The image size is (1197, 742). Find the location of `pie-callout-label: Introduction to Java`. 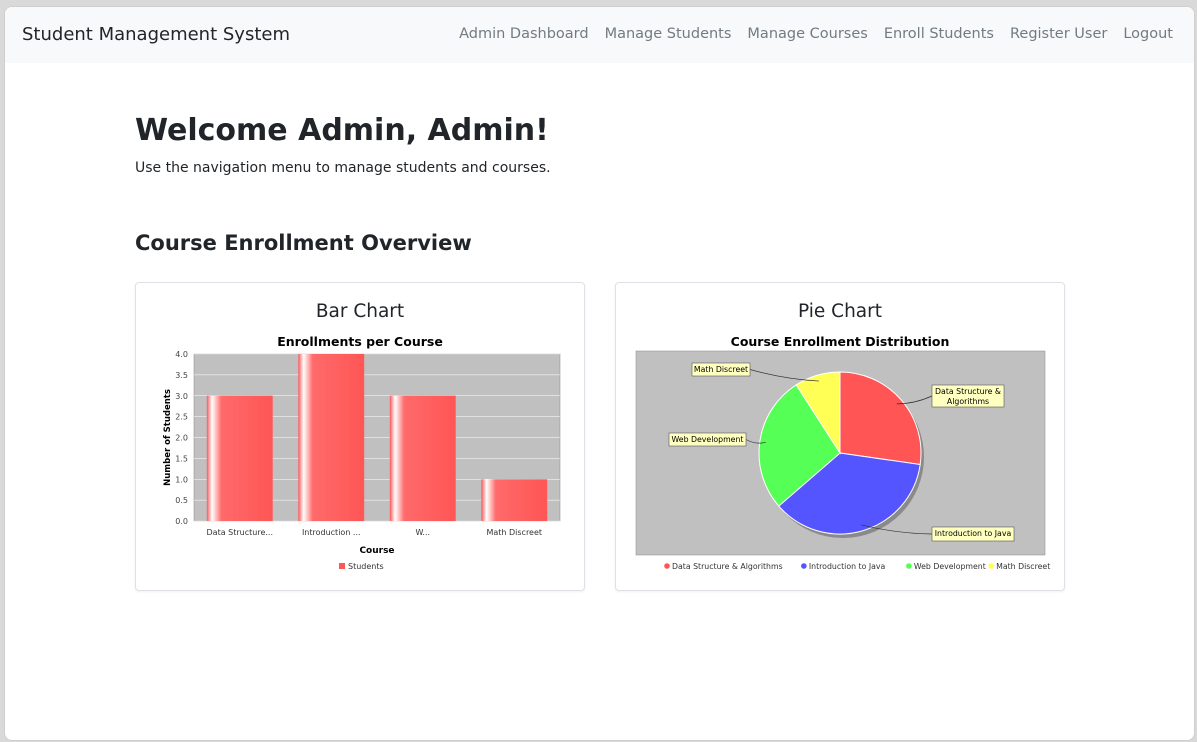

pie-callout-label: Introduction to Java is located at coordinates (973, 533).